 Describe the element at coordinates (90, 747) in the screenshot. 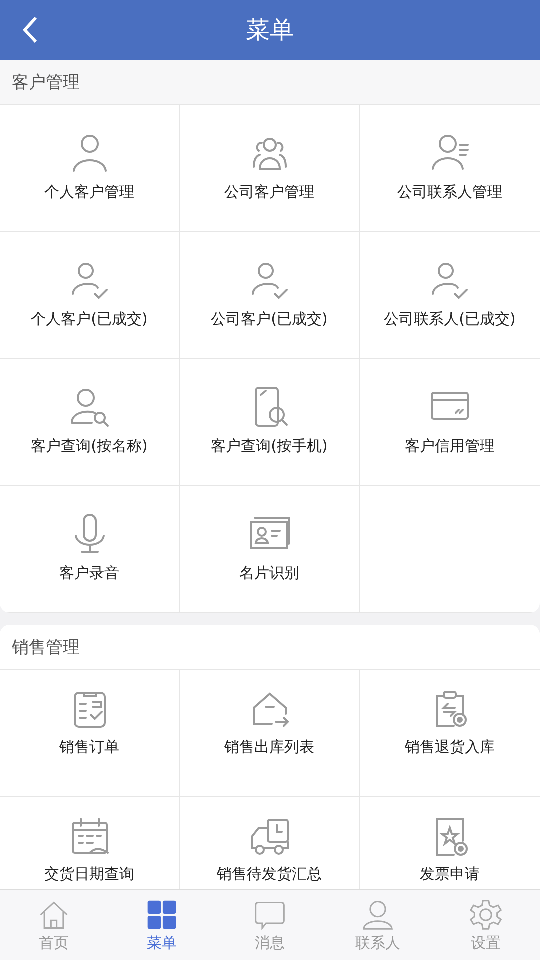

I see `menu-label: 销售订单` at that location.